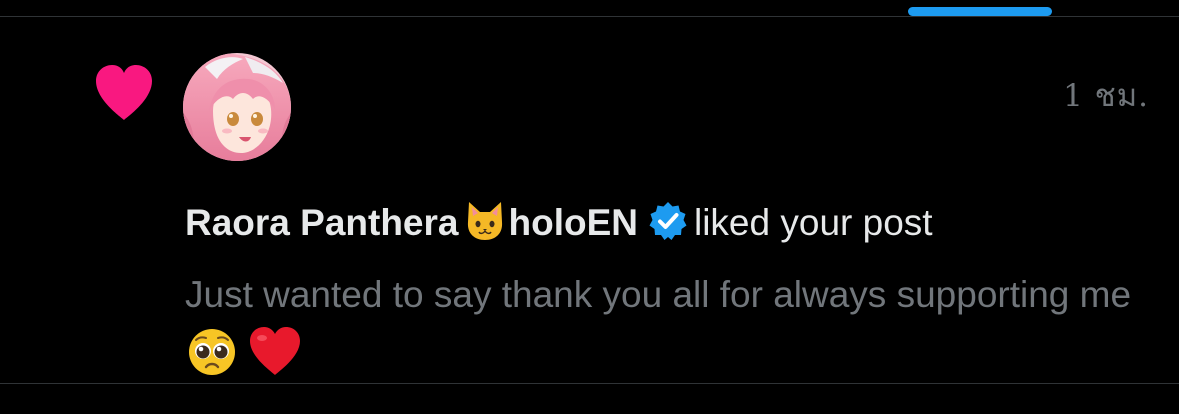  Describe the element at coordinates (668, 221) in the screenshot. I see `verified-badge-icon` at that location.